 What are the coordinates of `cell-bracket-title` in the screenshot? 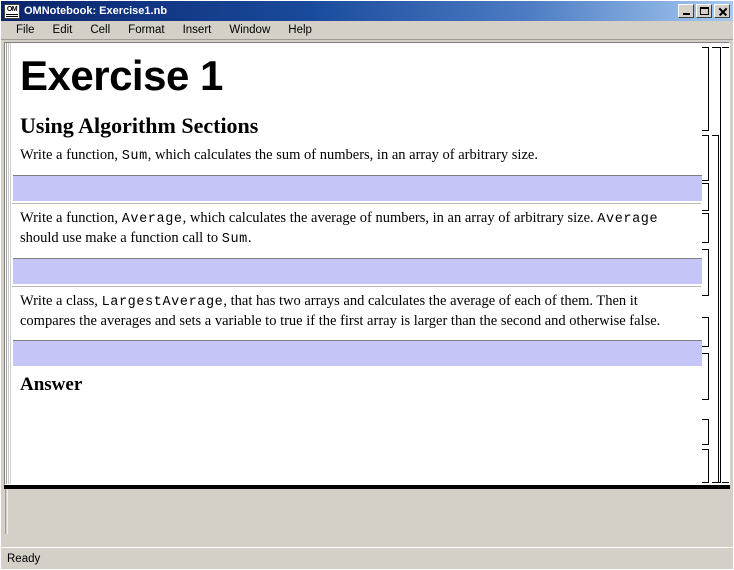 It's located at (705, 89).